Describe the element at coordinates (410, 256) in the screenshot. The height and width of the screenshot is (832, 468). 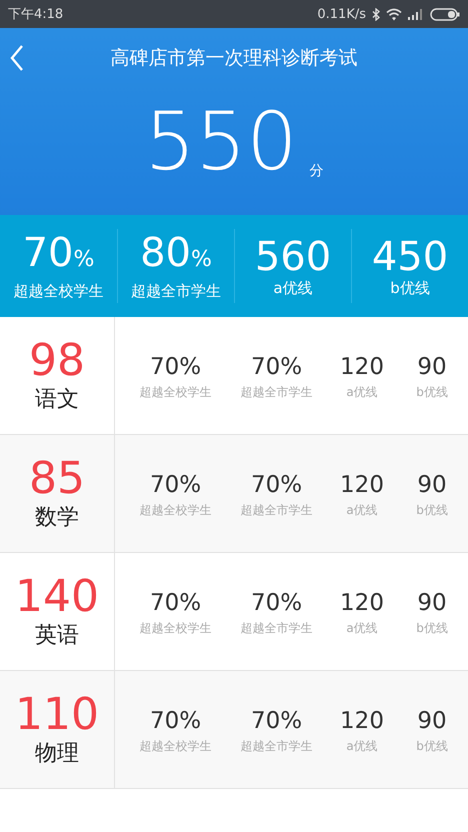
I see `summary-value: 450` at that location.